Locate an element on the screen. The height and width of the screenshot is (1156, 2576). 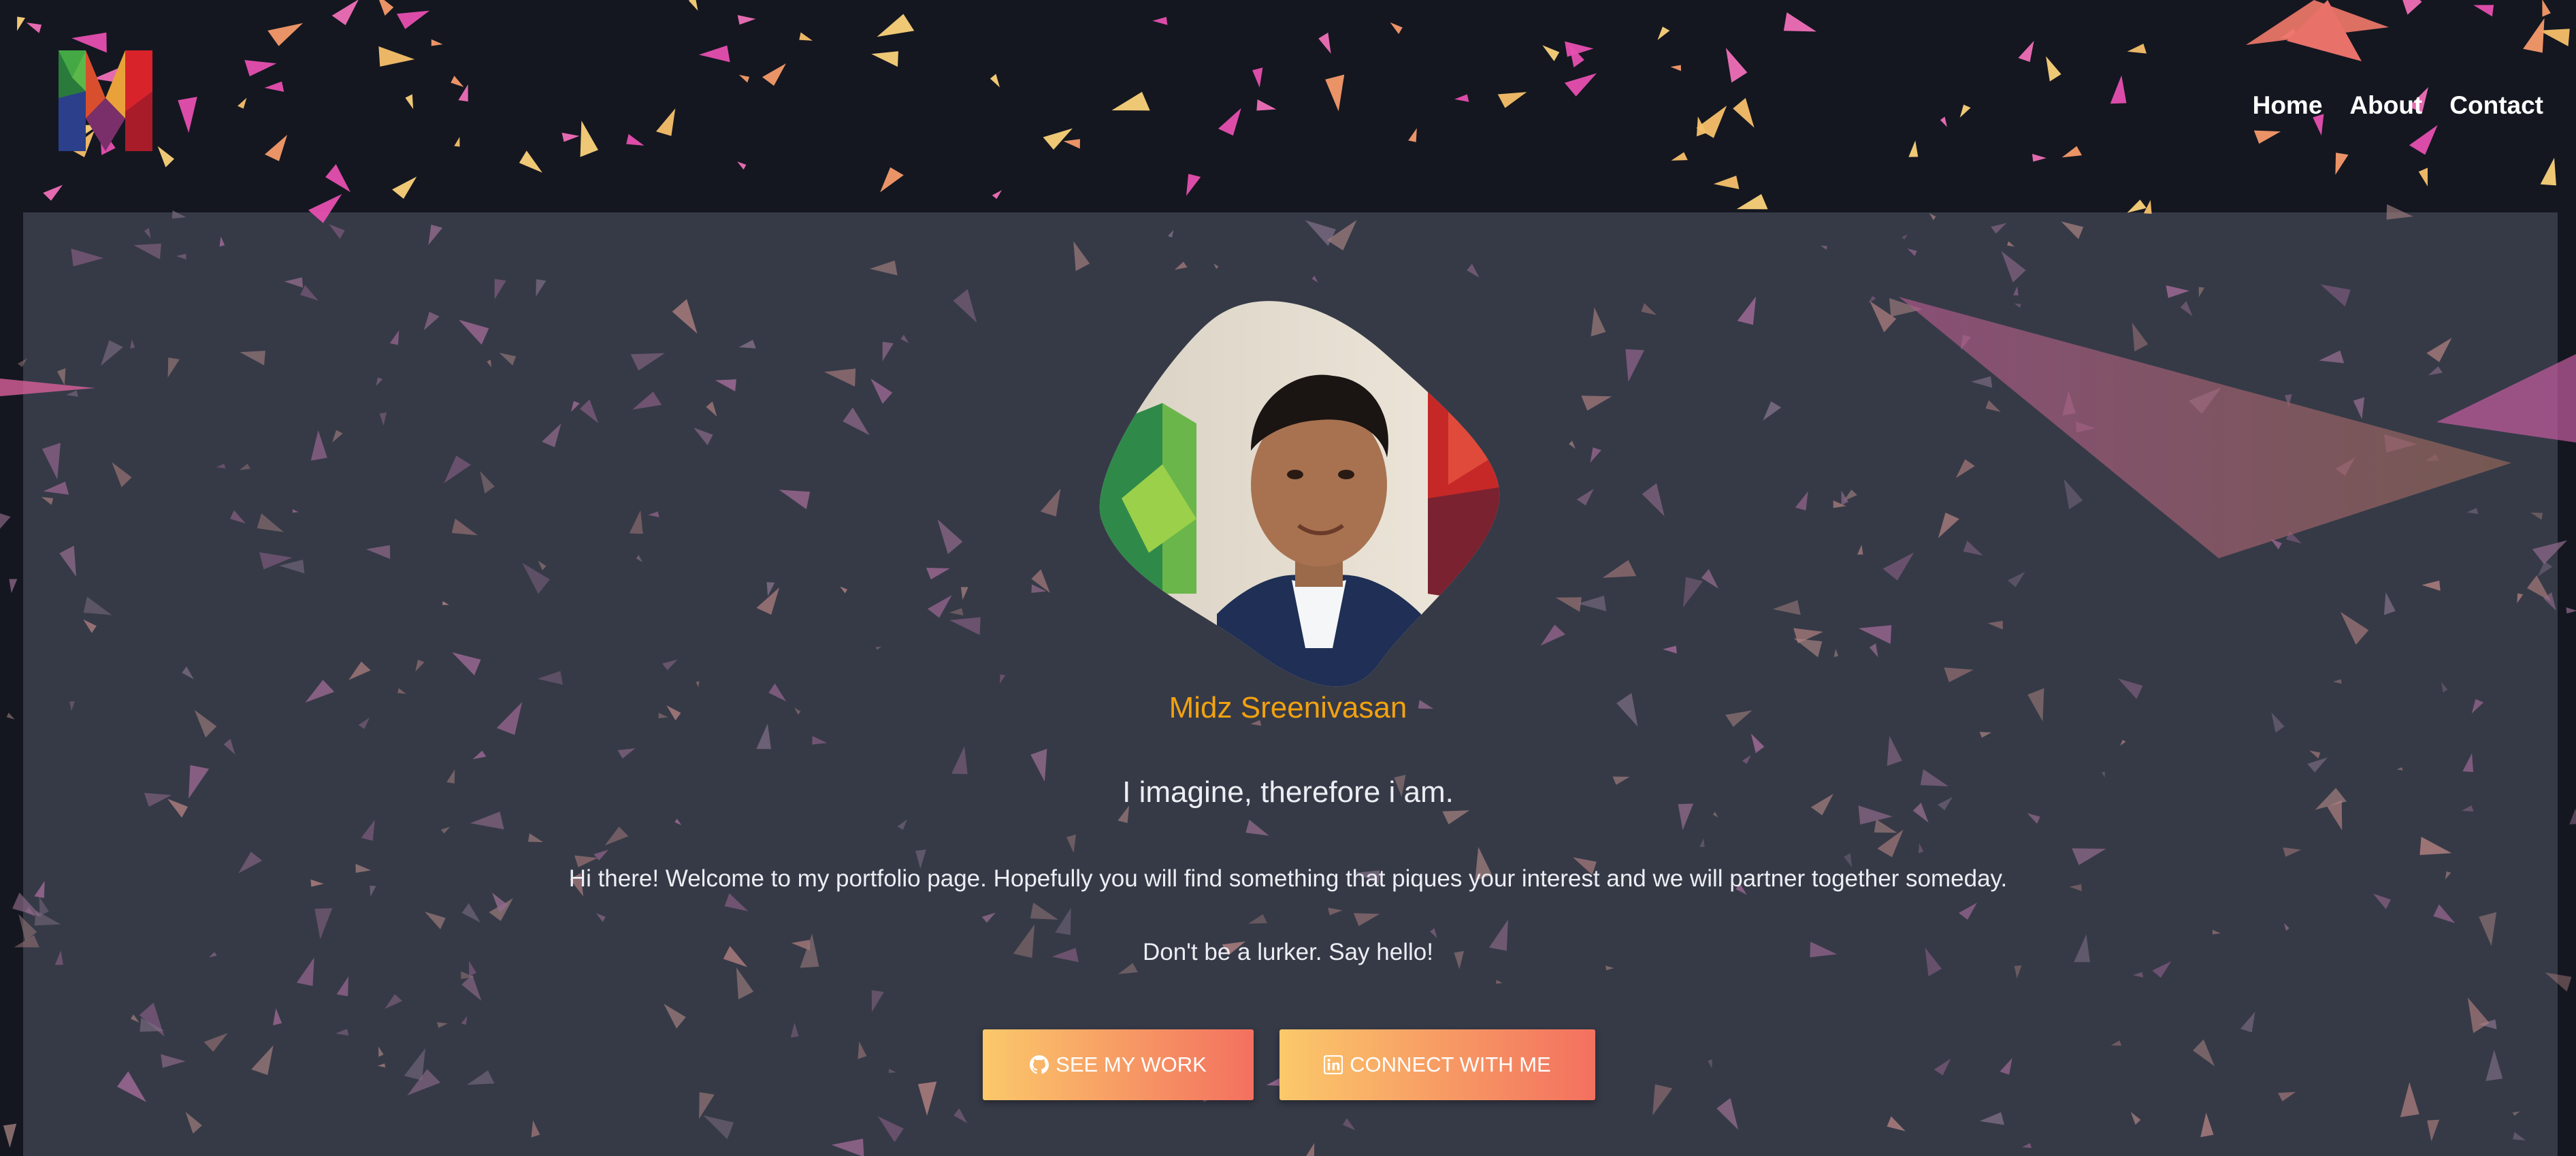
connect-with-me-button: CONNECT WITH ME is located at coordinates (1437, 1064).